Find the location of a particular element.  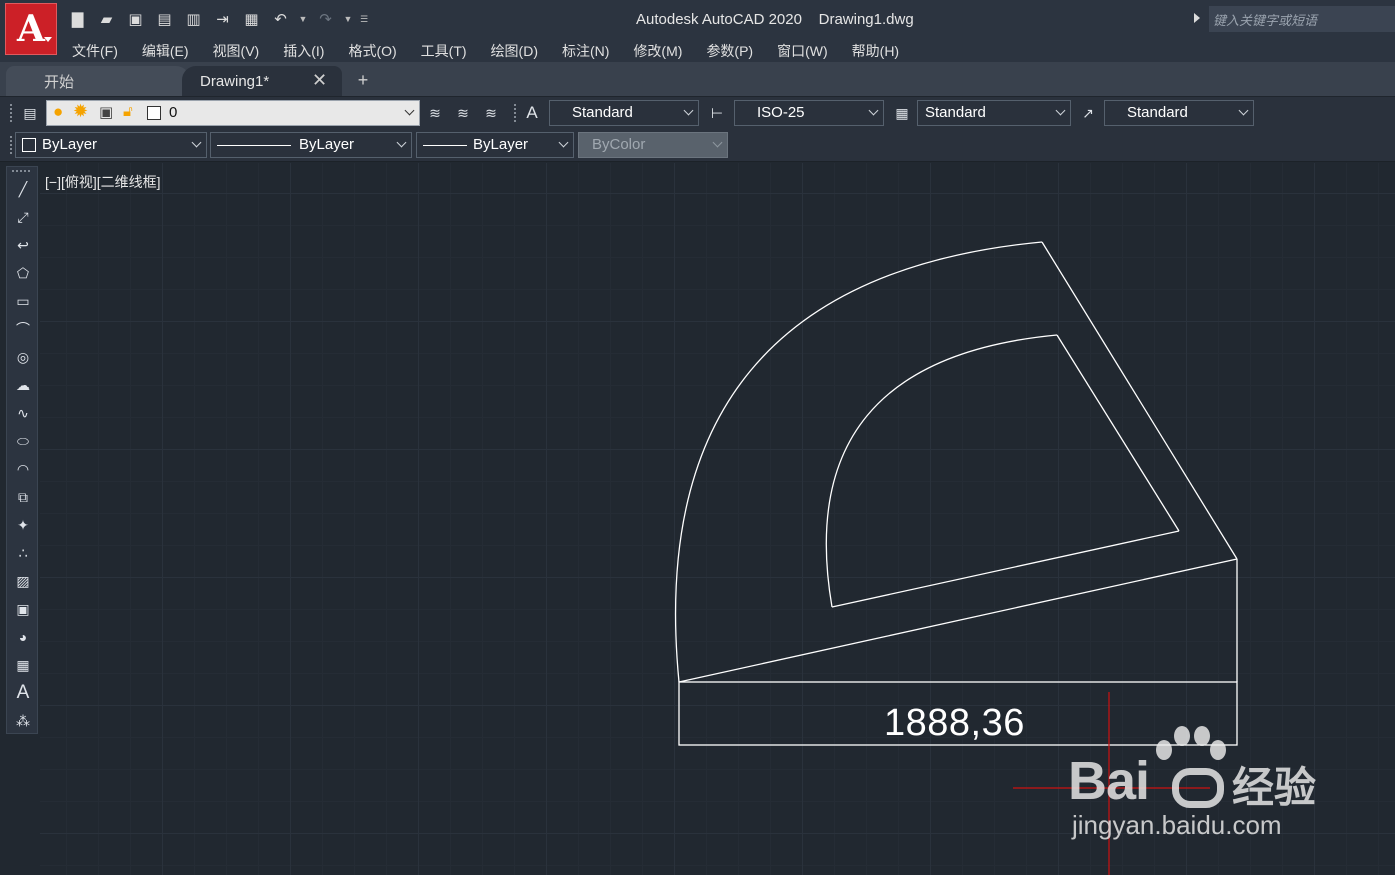

lineweight-dropdown: ByLayer is located at coordinates (495, 145).